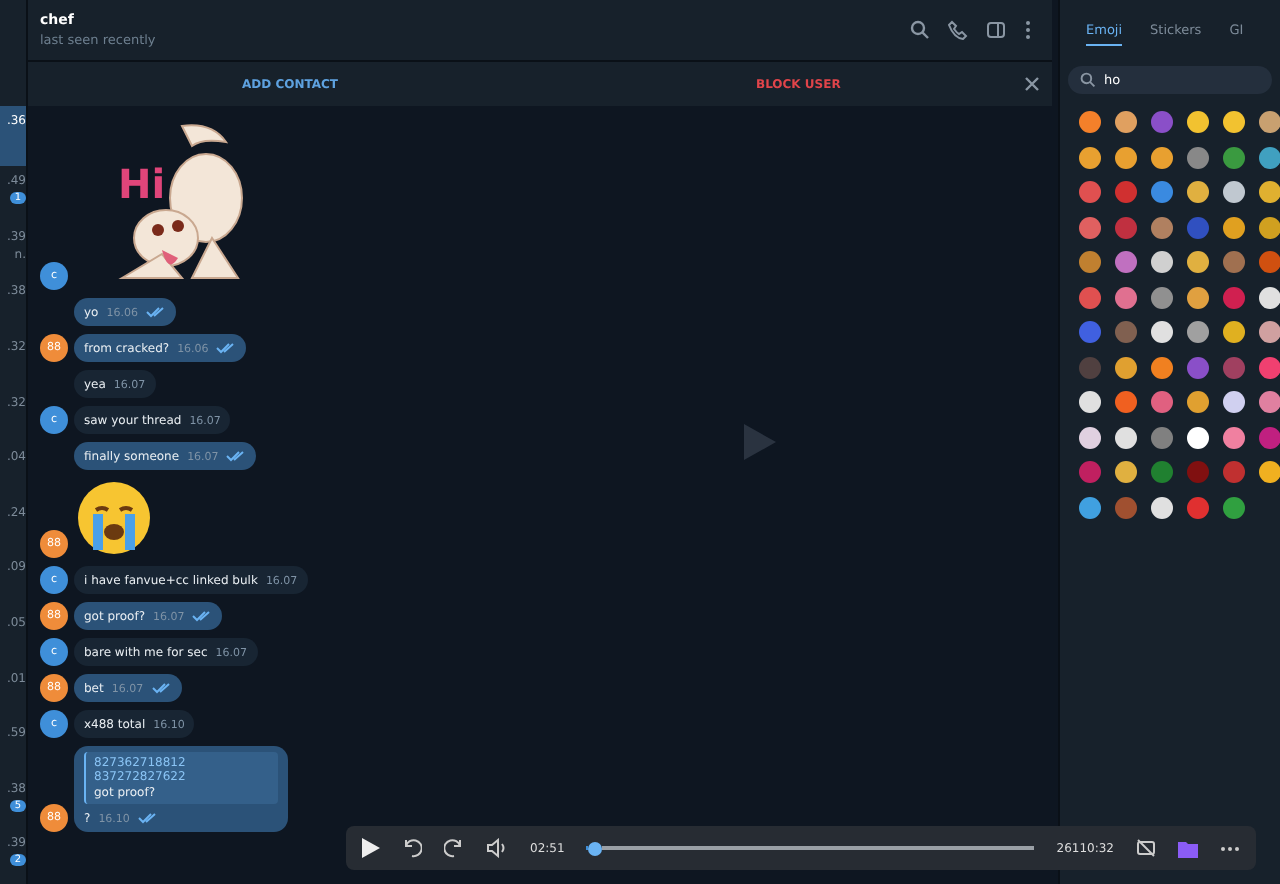 This screenshot has width=1280, height=884. What do you see at coordinates (1032, 84) in the screenshot?
I see `close-icon` at bounding box center [1032, 84].